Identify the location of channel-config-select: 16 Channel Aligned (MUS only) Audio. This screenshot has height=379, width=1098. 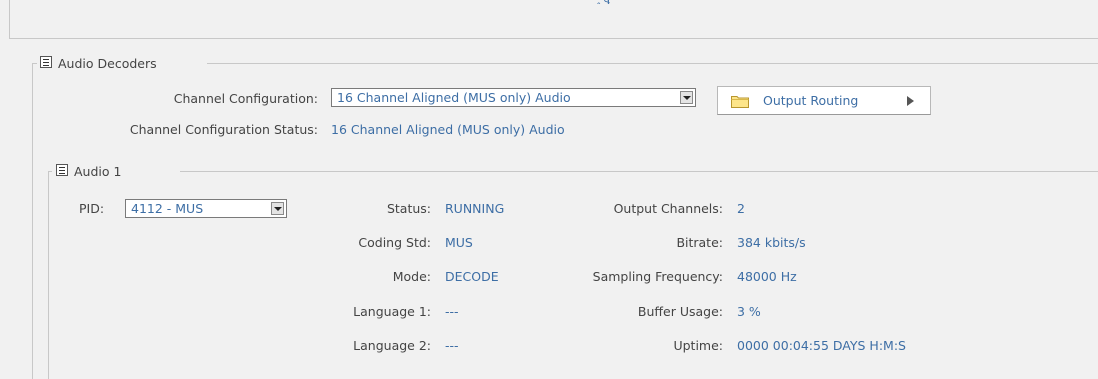
(513, 97).